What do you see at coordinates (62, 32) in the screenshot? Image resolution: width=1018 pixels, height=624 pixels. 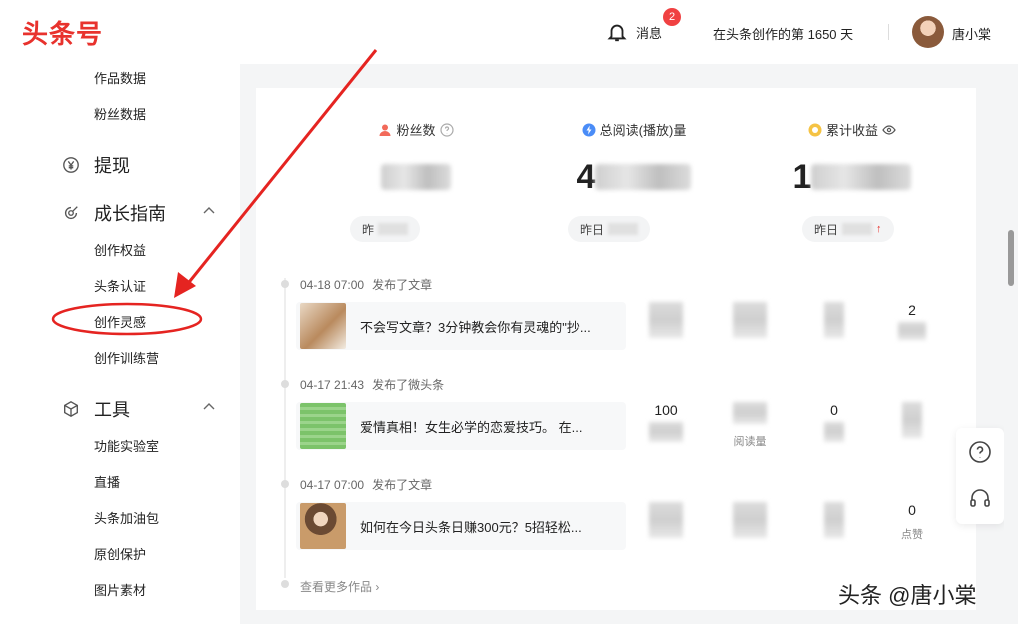 I see `brand-logo: 头条号` at bounding box center [62, 32].